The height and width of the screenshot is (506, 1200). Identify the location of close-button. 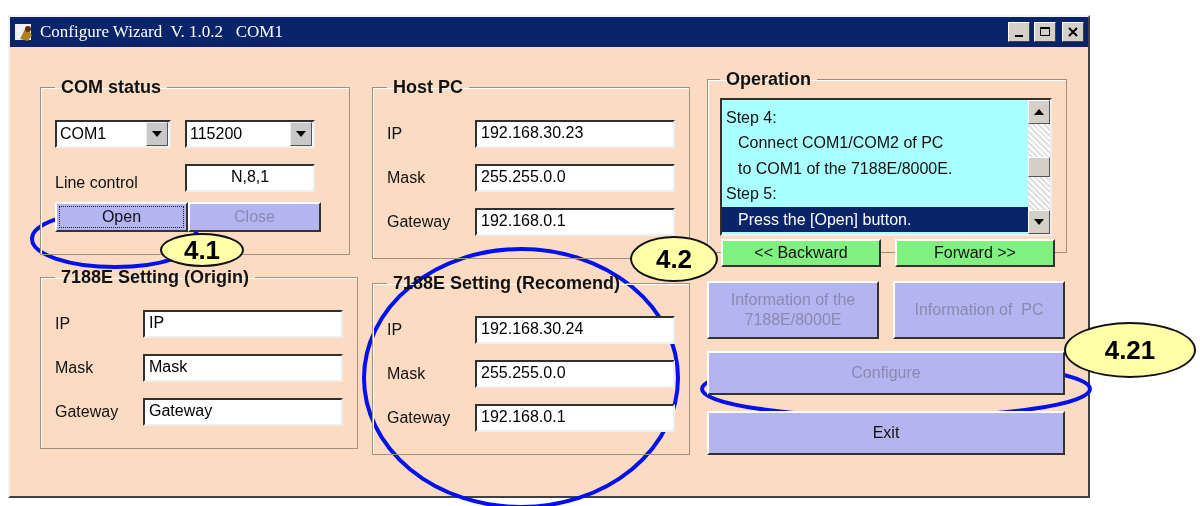
(1073, 32).